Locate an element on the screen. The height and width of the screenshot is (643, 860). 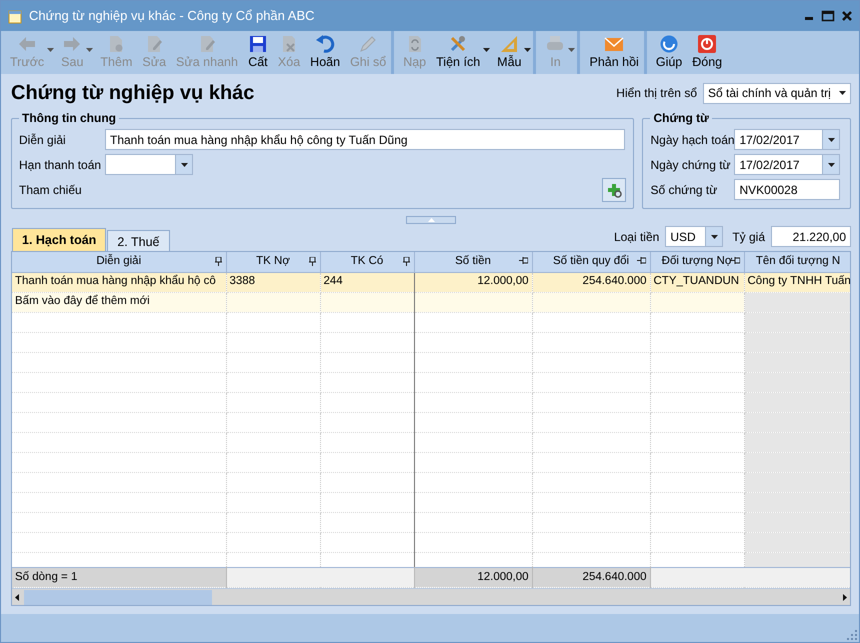
app-icon is located at coordinates (15, 16).